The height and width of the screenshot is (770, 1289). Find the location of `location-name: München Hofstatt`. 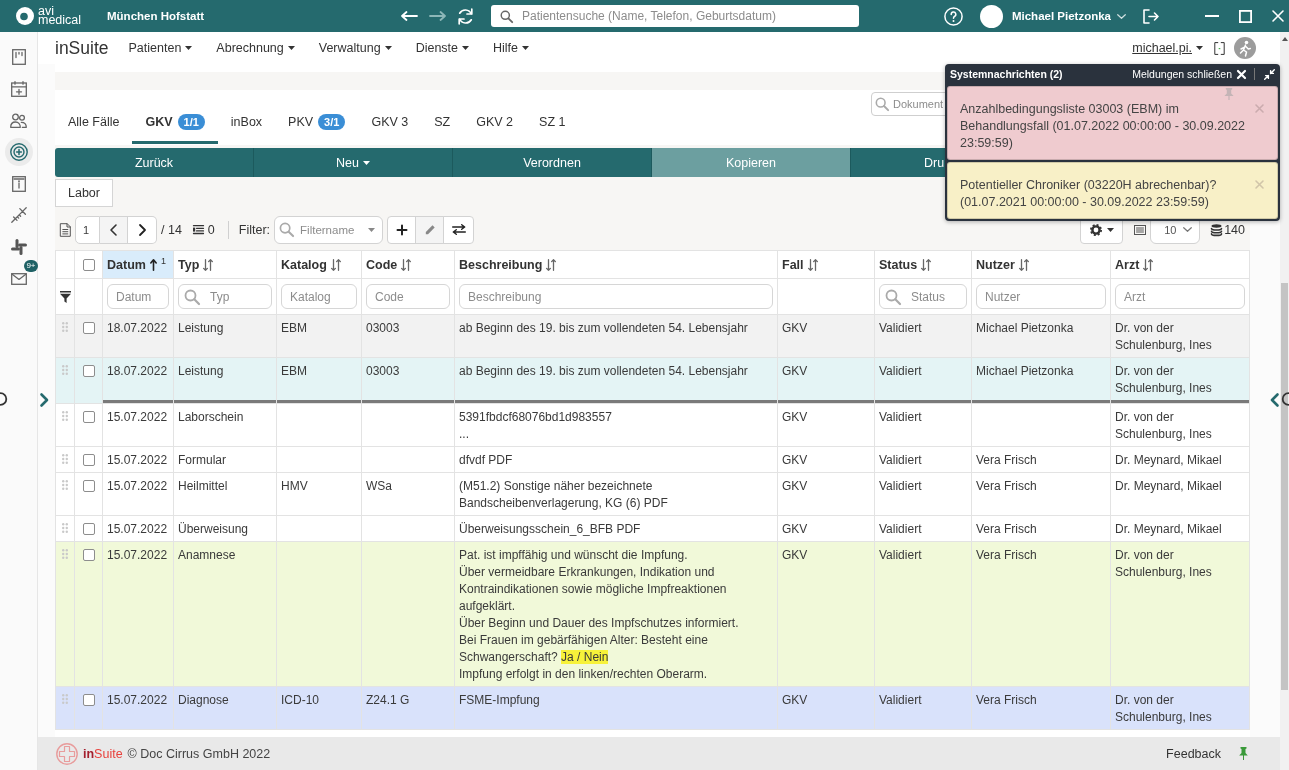

location-name: München Hofstatt is located at coordinates (156, 16).